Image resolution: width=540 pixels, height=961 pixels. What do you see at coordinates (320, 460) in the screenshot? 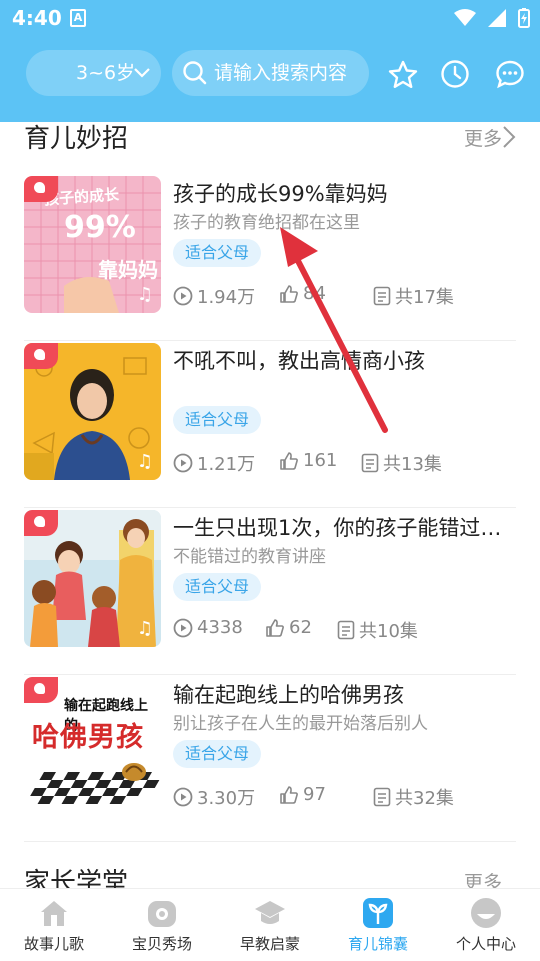
I see `like-count-value: 161` at bounding box center [320, 460].